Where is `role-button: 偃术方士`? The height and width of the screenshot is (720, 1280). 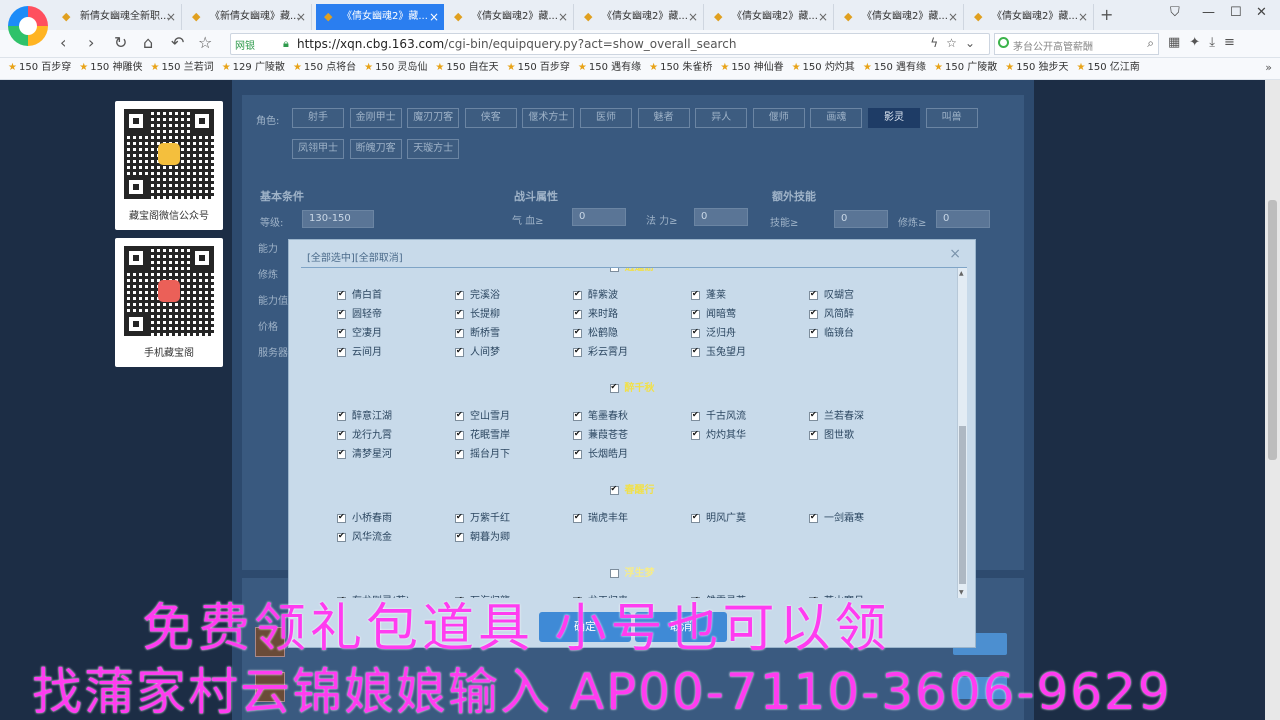
role-button: 偃术方士 is located at coordinates (548, 118).